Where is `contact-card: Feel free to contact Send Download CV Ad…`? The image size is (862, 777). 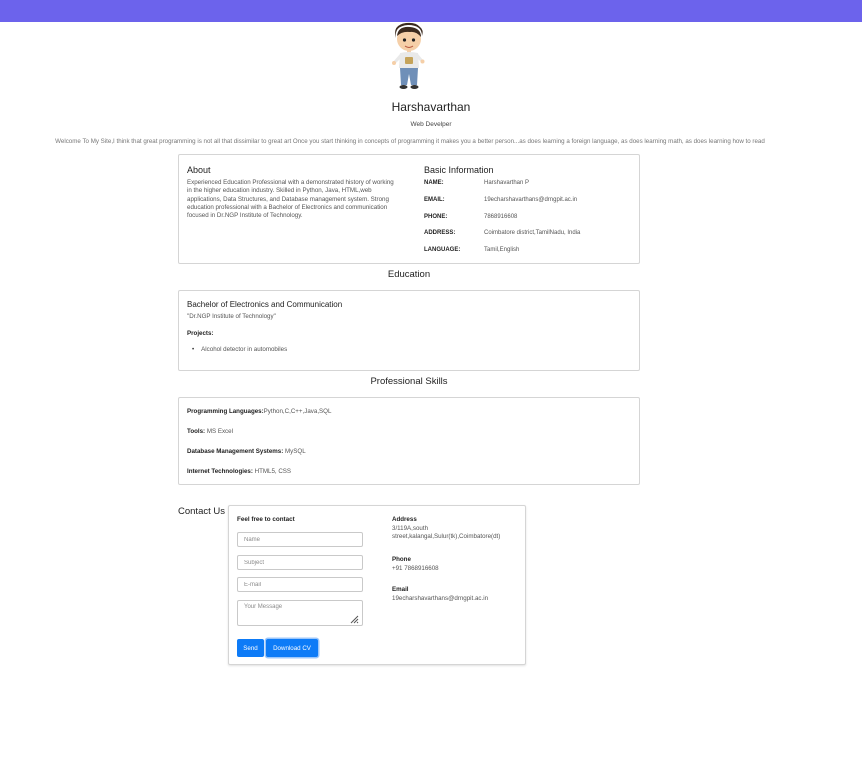 contact-card: Feel free to contact Send Download CV Ad… is located at coordinates (377, 585).